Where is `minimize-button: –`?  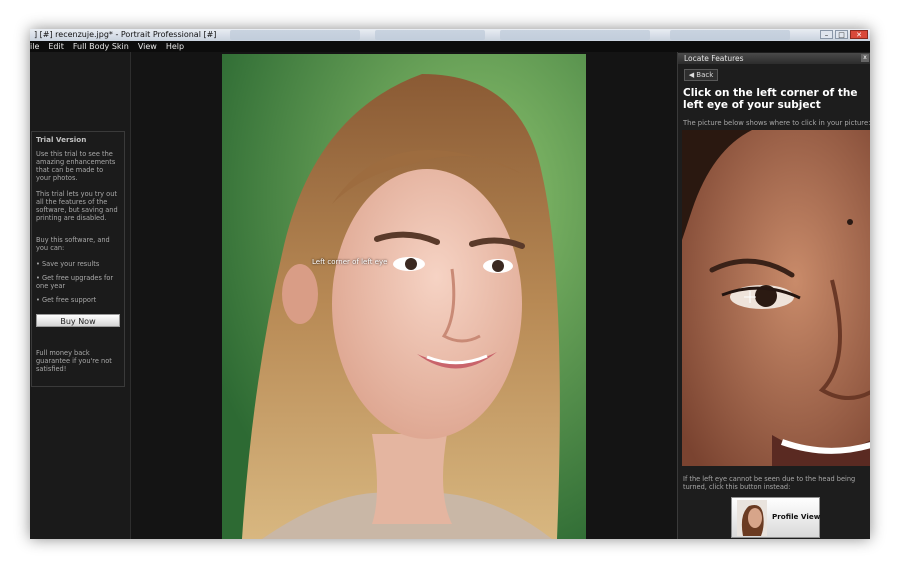
minimize-button: – is located at coordinates (826, 34).